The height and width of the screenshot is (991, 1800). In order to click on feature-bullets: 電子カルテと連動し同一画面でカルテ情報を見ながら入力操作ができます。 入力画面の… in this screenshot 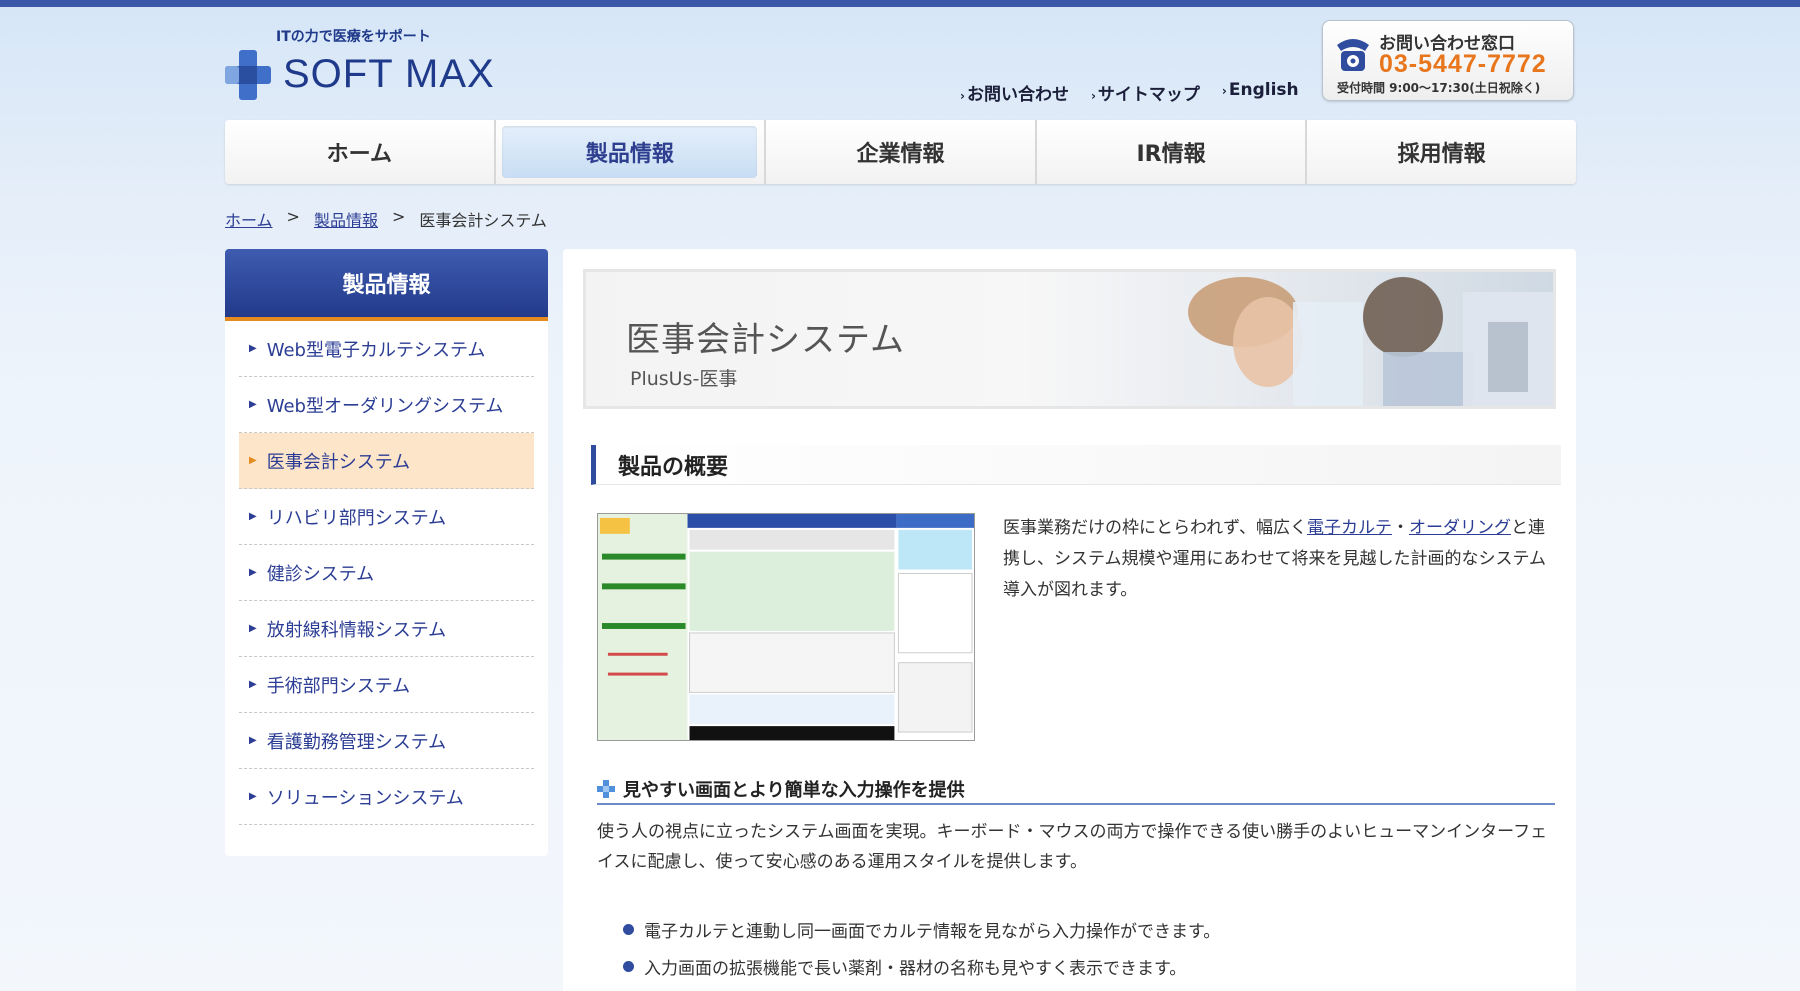, I will do `click(921, 948)`.